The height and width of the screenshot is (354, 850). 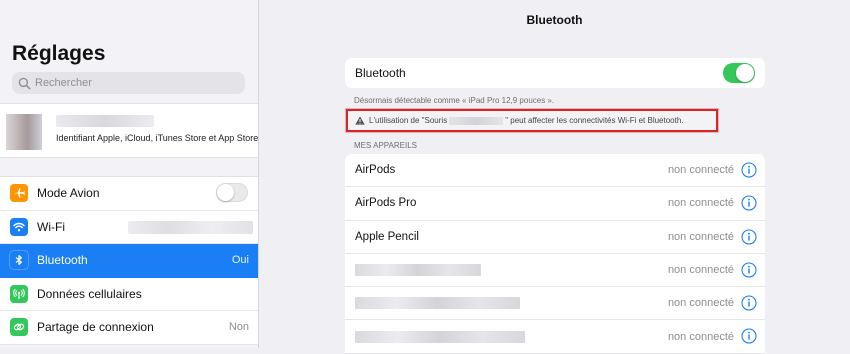 What do you see at coordinates (24, 132) in the screenshot?
I see `avatar` at bounding box center [24, 132].